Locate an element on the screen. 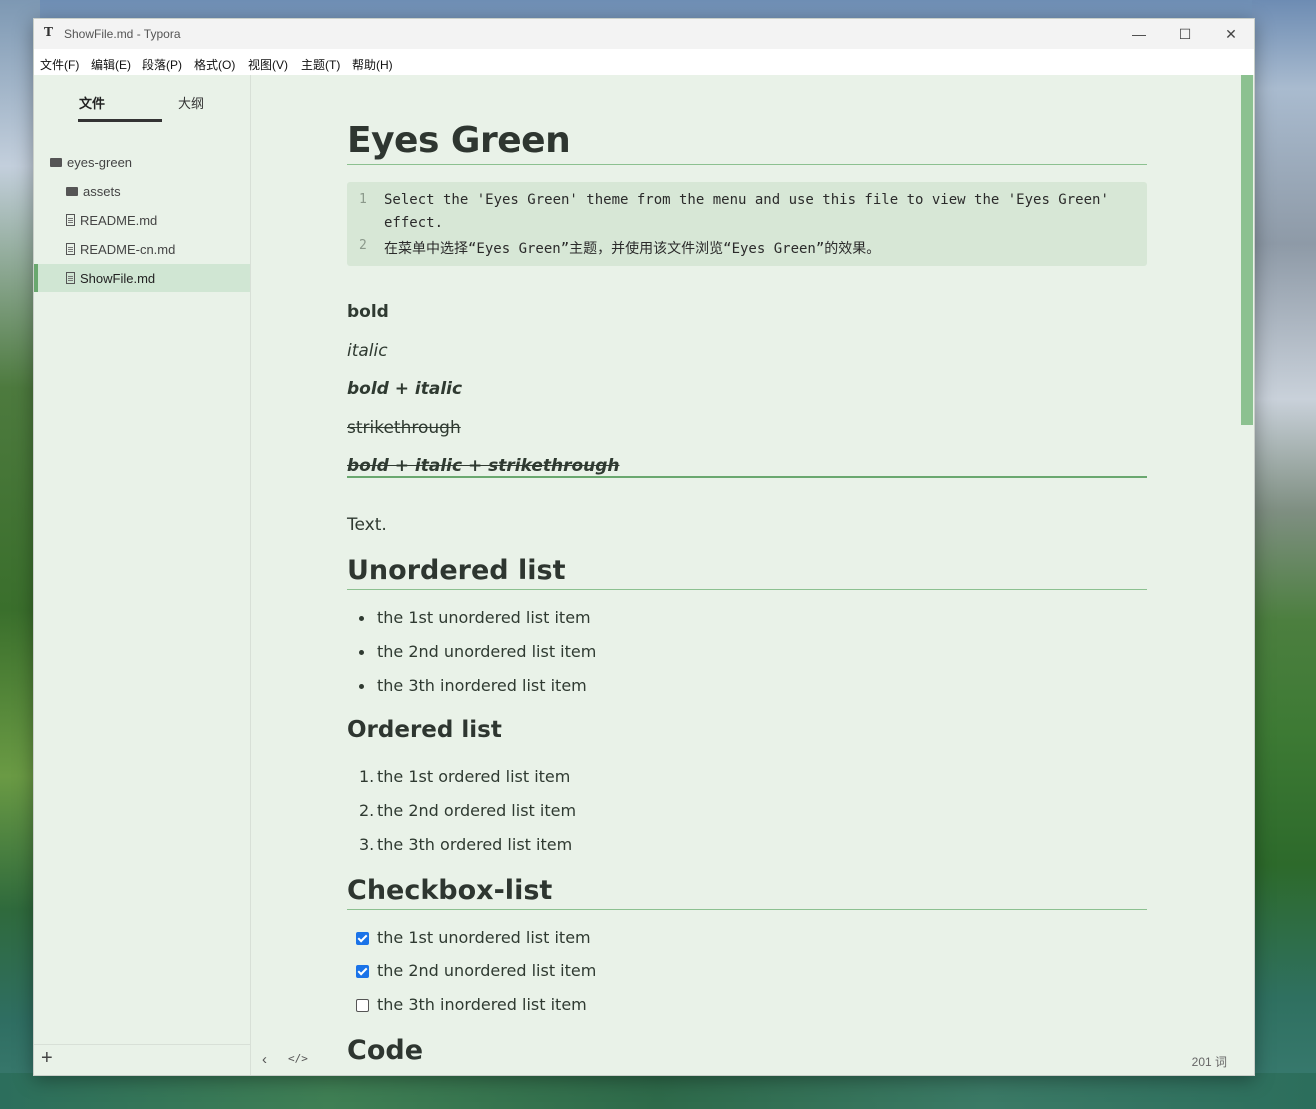 Image resolution: width=1316 pixels, height=1109 pixels. sidebar-footer: + is located at coordinates (142, 1059).